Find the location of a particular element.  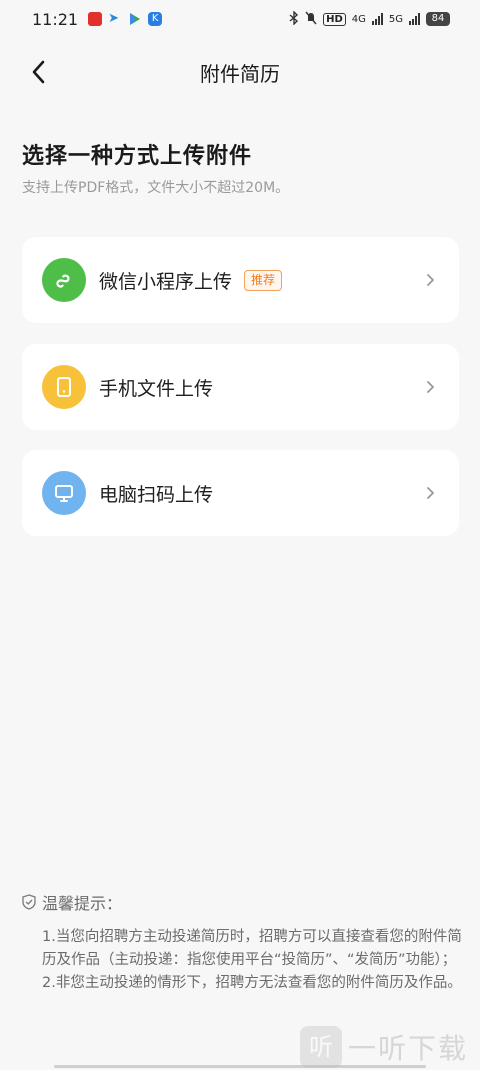

tips-title: 温馨提示： is located at coordinates (82, 903).